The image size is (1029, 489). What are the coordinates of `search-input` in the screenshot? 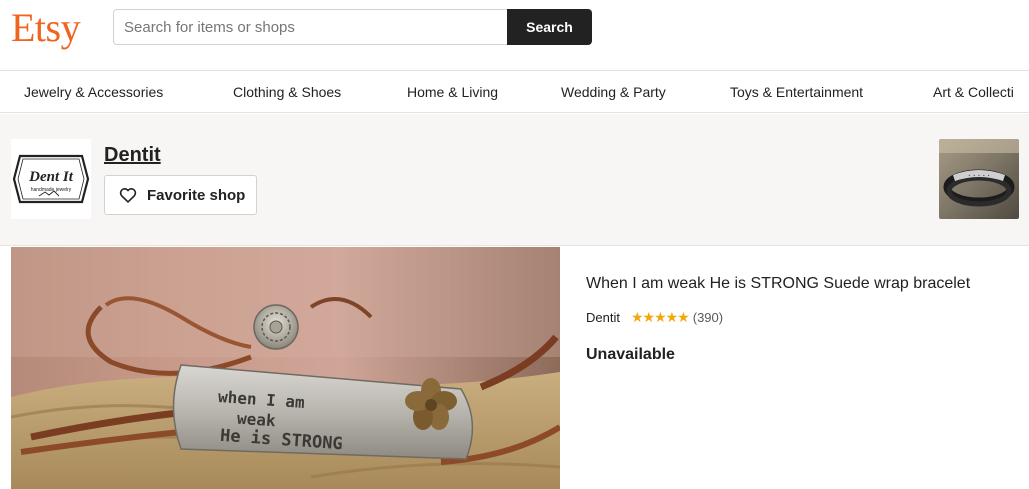 It's located at (310, 27).